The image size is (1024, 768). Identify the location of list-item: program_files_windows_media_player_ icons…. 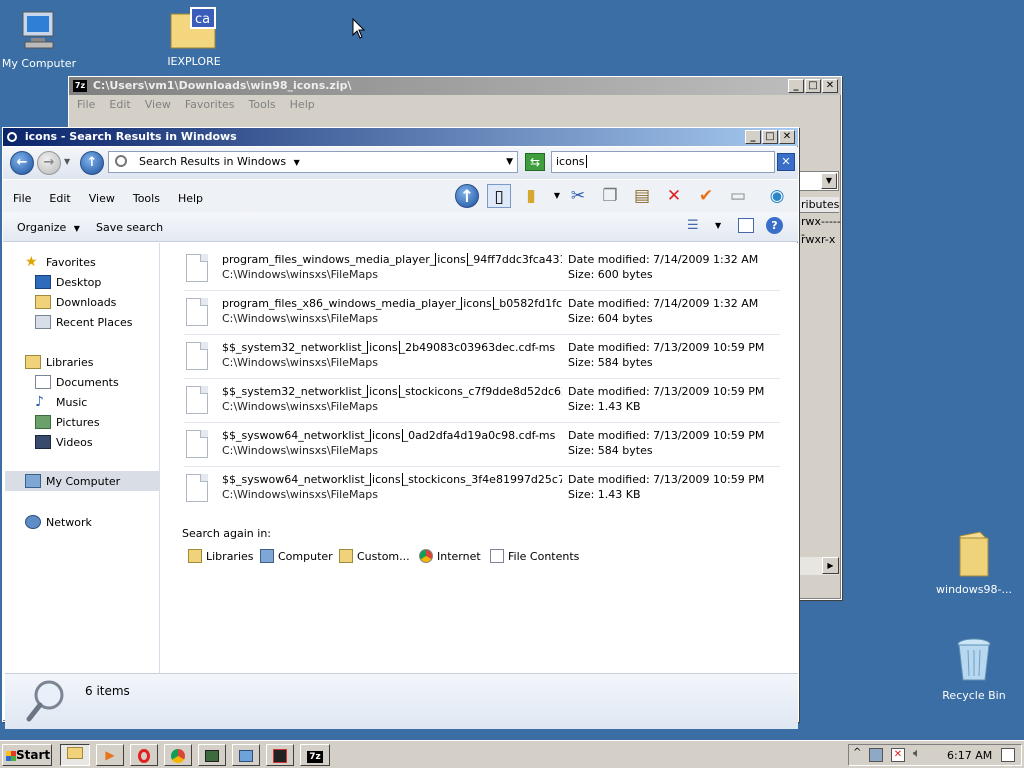
(482, 269).